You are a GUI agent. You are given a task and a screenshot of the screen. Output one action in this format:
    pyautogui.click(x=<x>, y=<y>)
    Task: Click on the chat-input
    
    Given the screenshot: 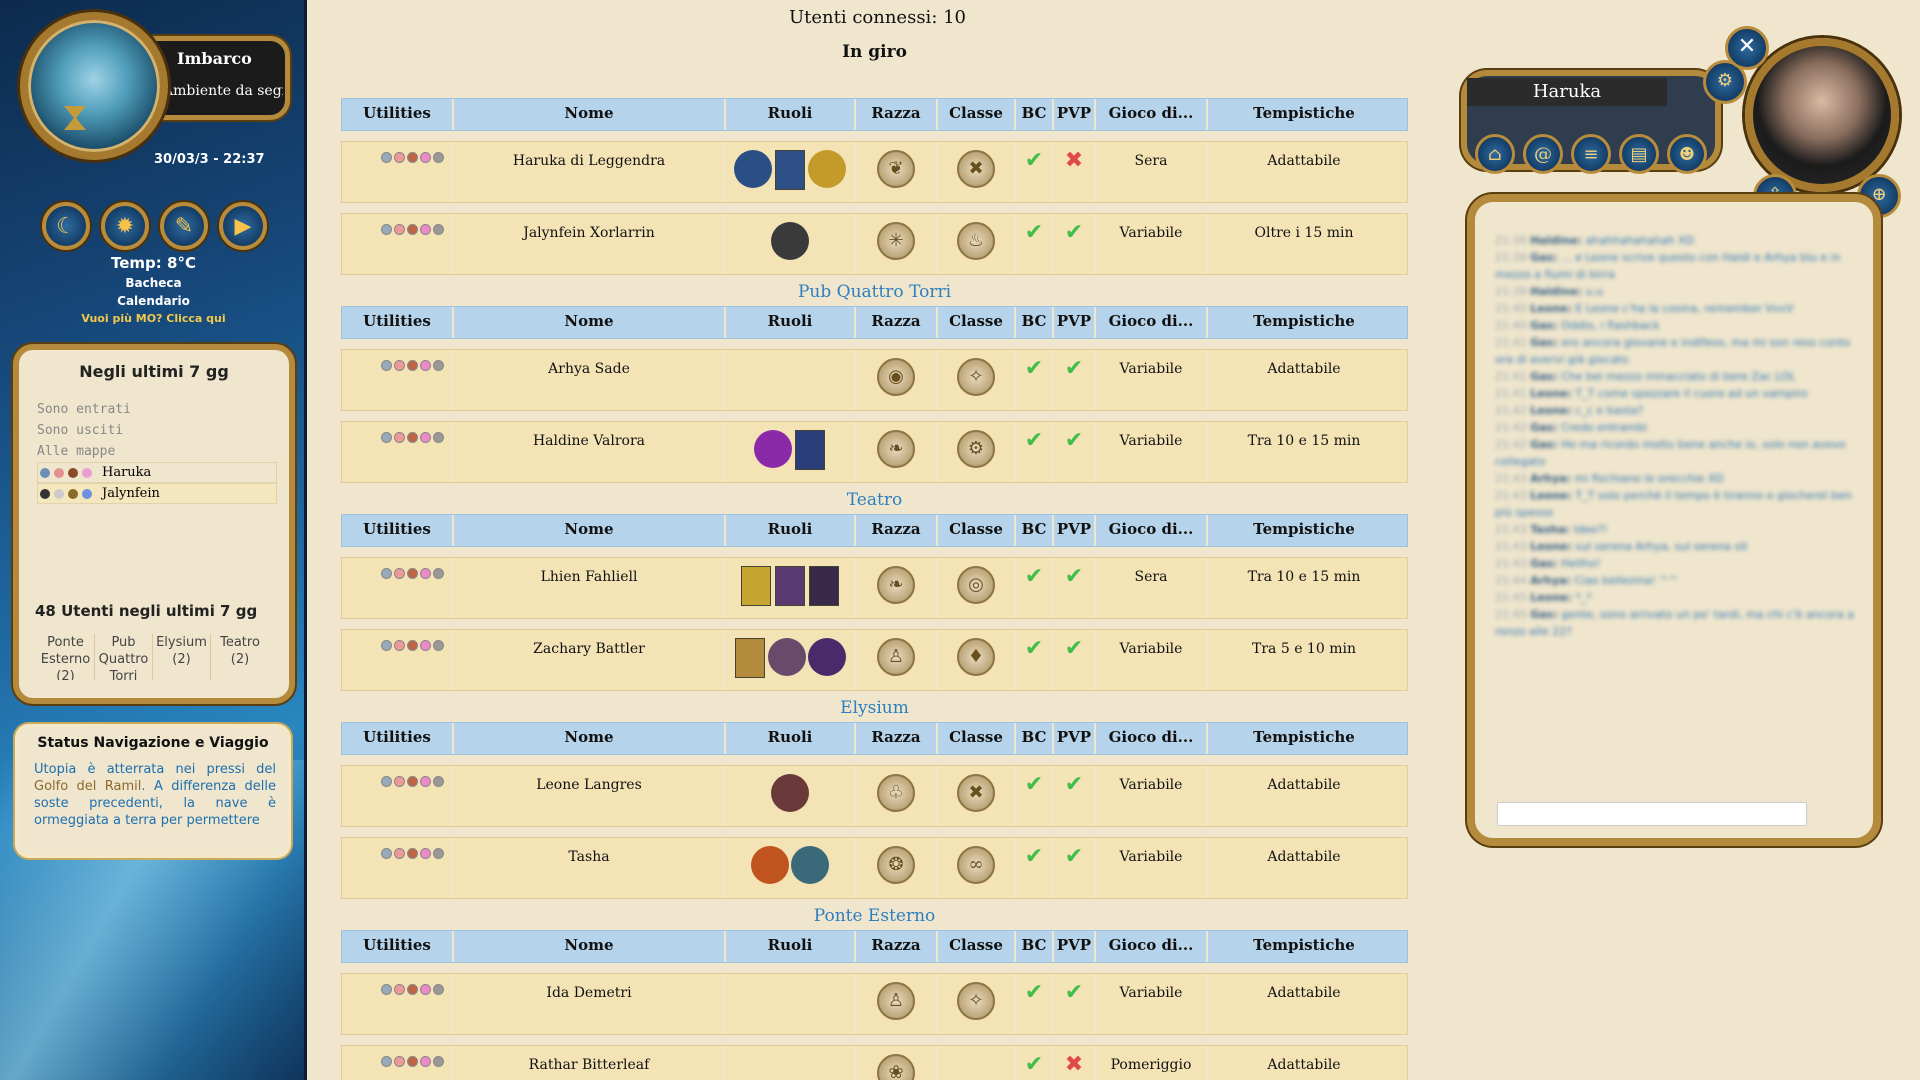 What is the action you would take?
    pyautogui.click(x=1652, y=814)
    